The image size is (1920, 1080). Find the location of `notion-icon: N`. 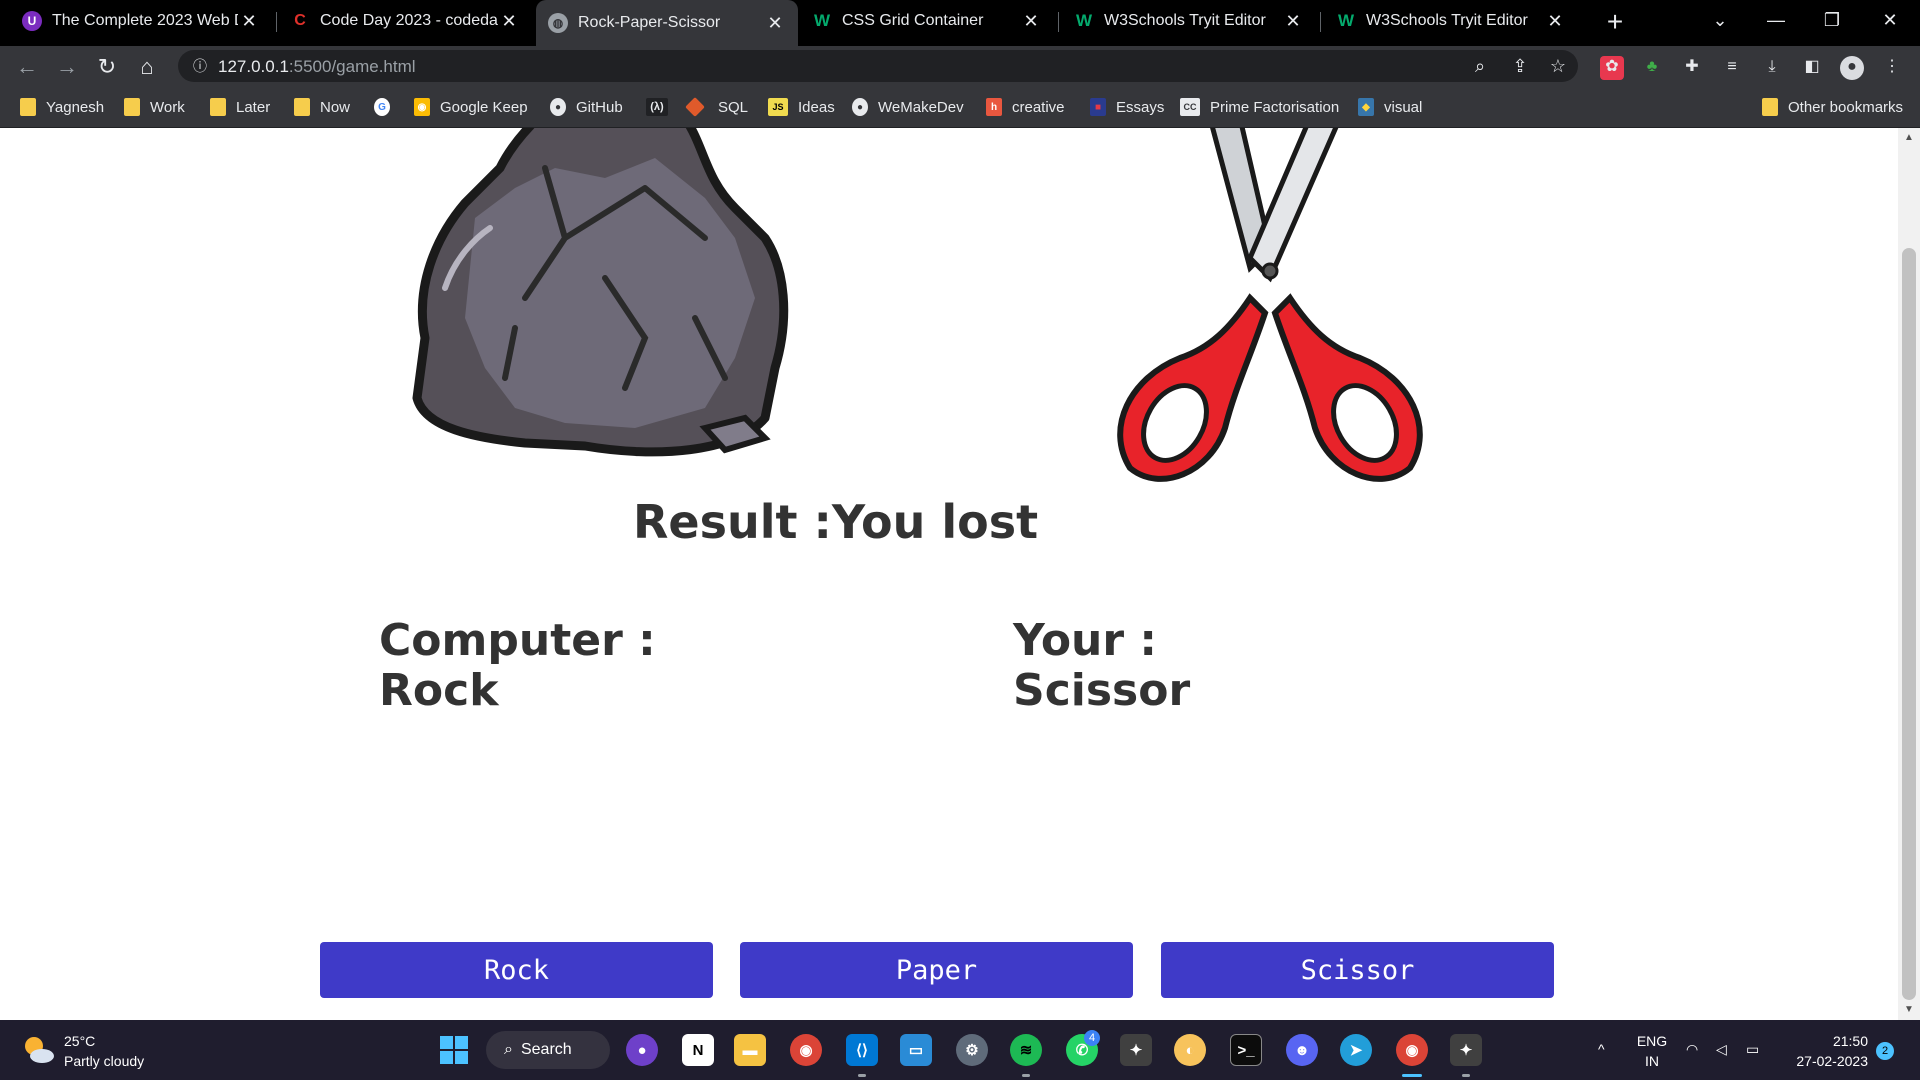

notion-icon: N is located at coordinates (698, 1050).